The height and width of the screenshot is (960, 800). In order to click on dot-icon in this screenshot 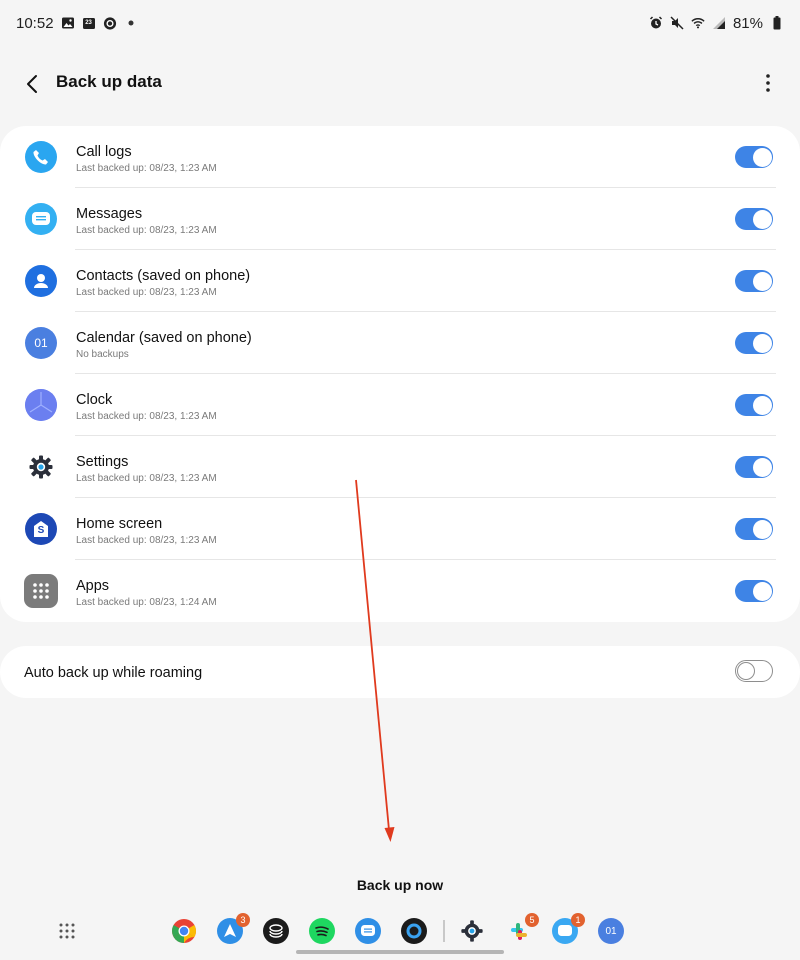, I will do `click(131, 23)`.